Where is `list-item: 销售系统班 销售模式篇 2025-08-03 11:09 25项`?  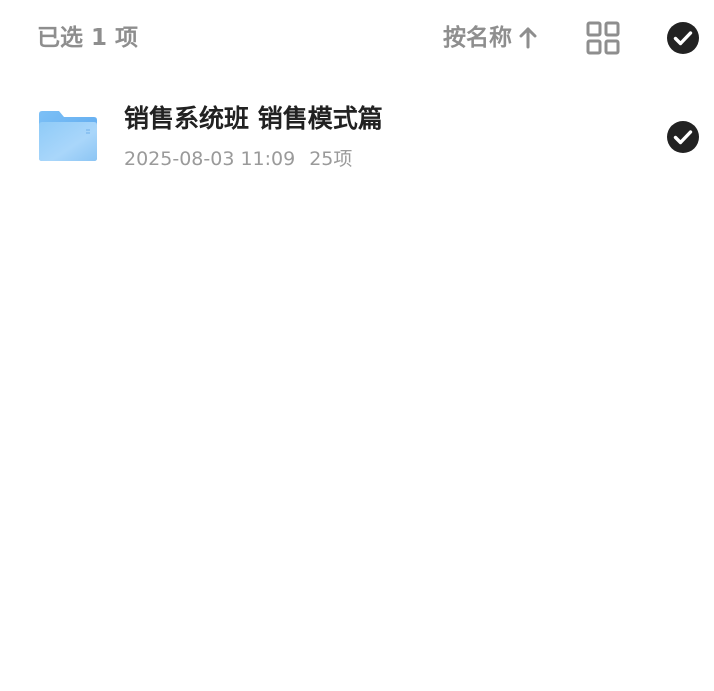
list-item: 销售系统班 销售模式篇 2025-08-03 11:09 25项 is located at coordinates (357, 138).